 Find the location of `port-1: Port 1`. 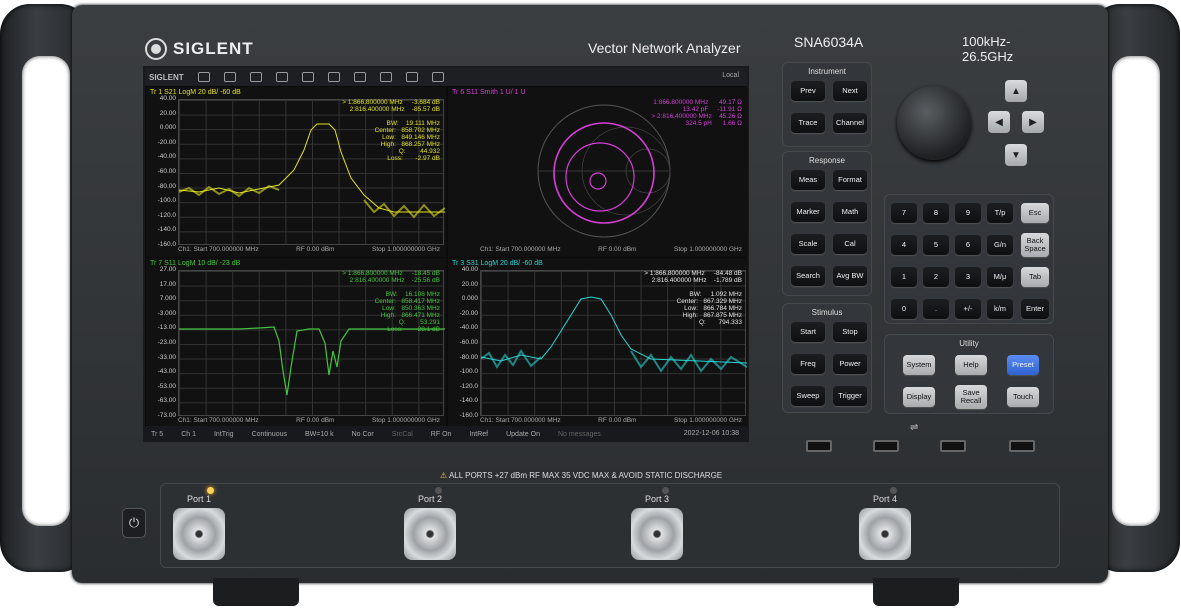

port-1: Port 1 is located at coordinates (199, 527).